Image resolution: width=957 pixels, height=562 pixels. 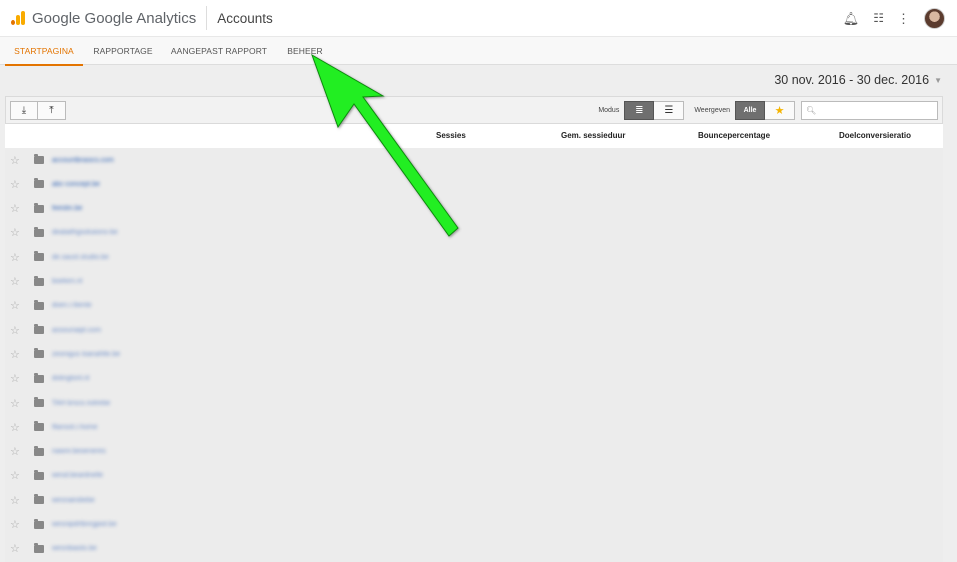 I want to click on column-bouncepercentage: Bouncepercentage, so click(x=734, y=136).